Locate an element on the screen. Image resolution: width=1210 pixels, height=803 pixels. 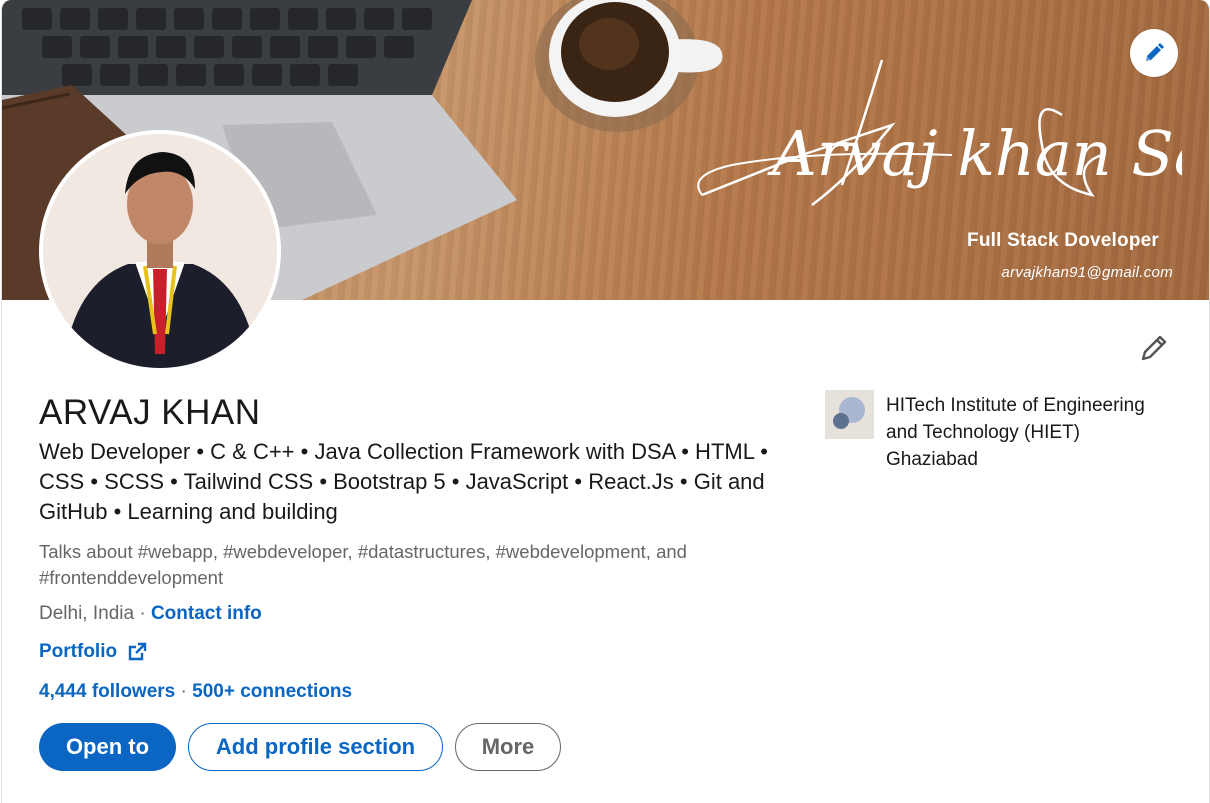
banner-email: arvajkhan91@gmail.com is located at coordinates (1087, 272).